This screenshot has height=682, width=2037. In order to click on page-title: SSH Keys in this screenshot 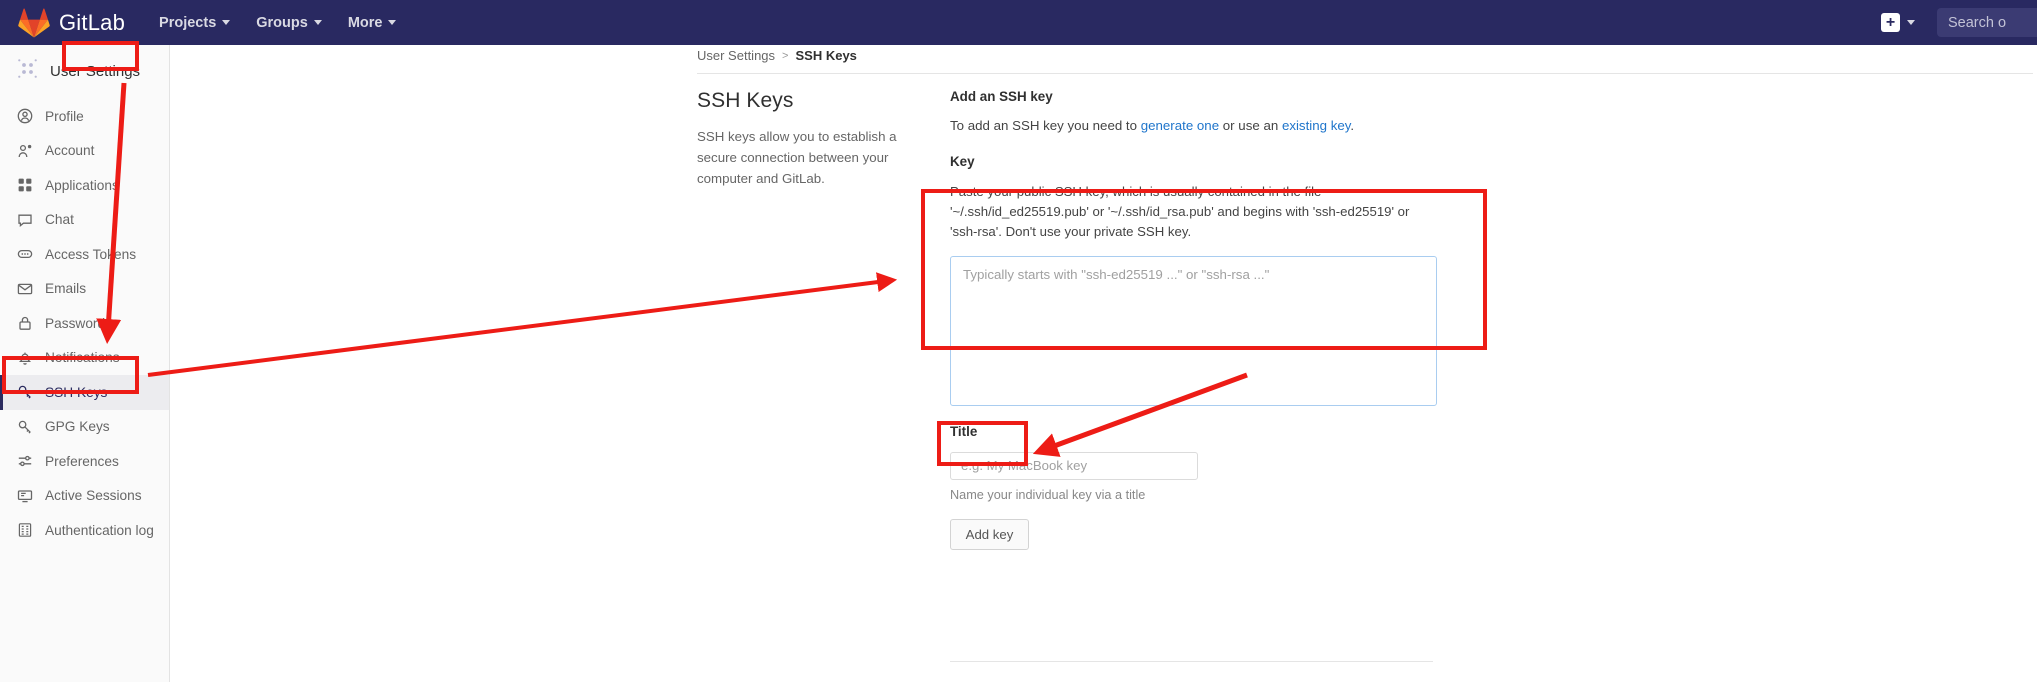, I will do `click(745, 100)`.